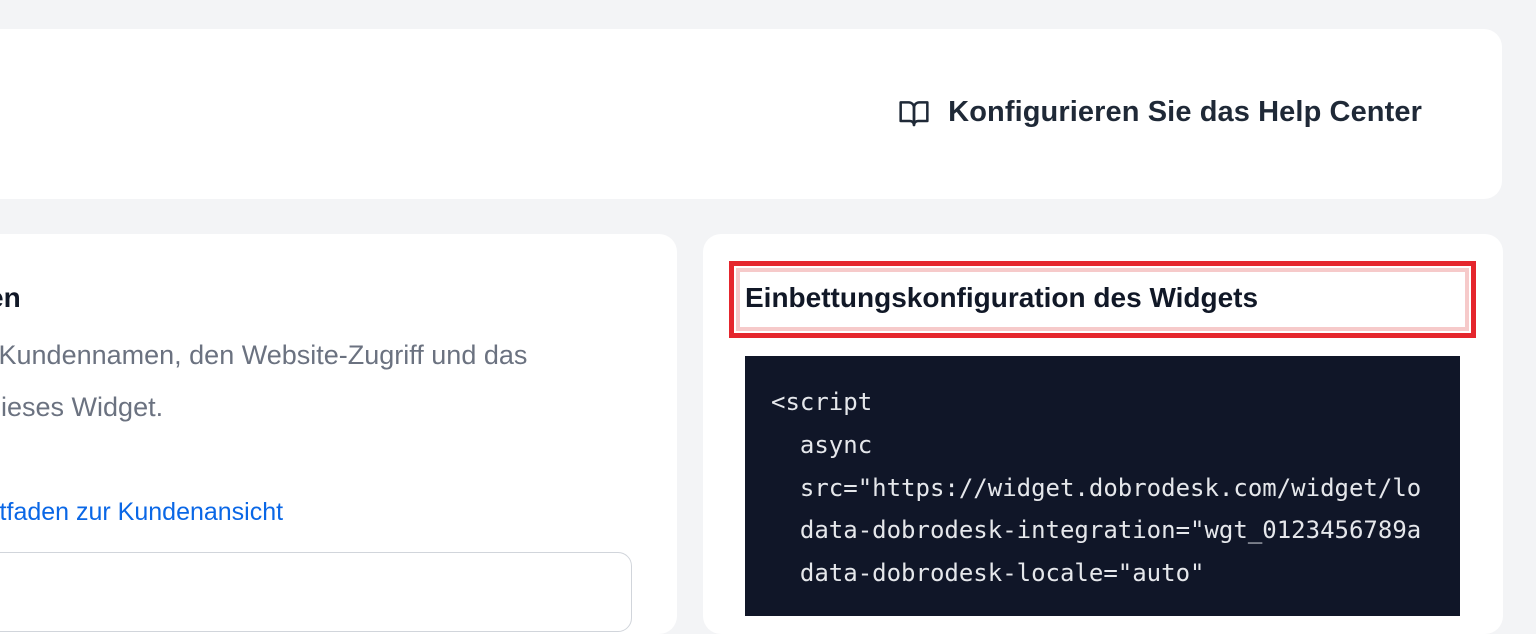 Image resolution: width=1536 pixels, height=634 pixels. What do you see at coordinates (988, 573) in the screenshot?
I see `code-line: data-dobrodesk-locale="auto"` at bounding box center [988, 573].